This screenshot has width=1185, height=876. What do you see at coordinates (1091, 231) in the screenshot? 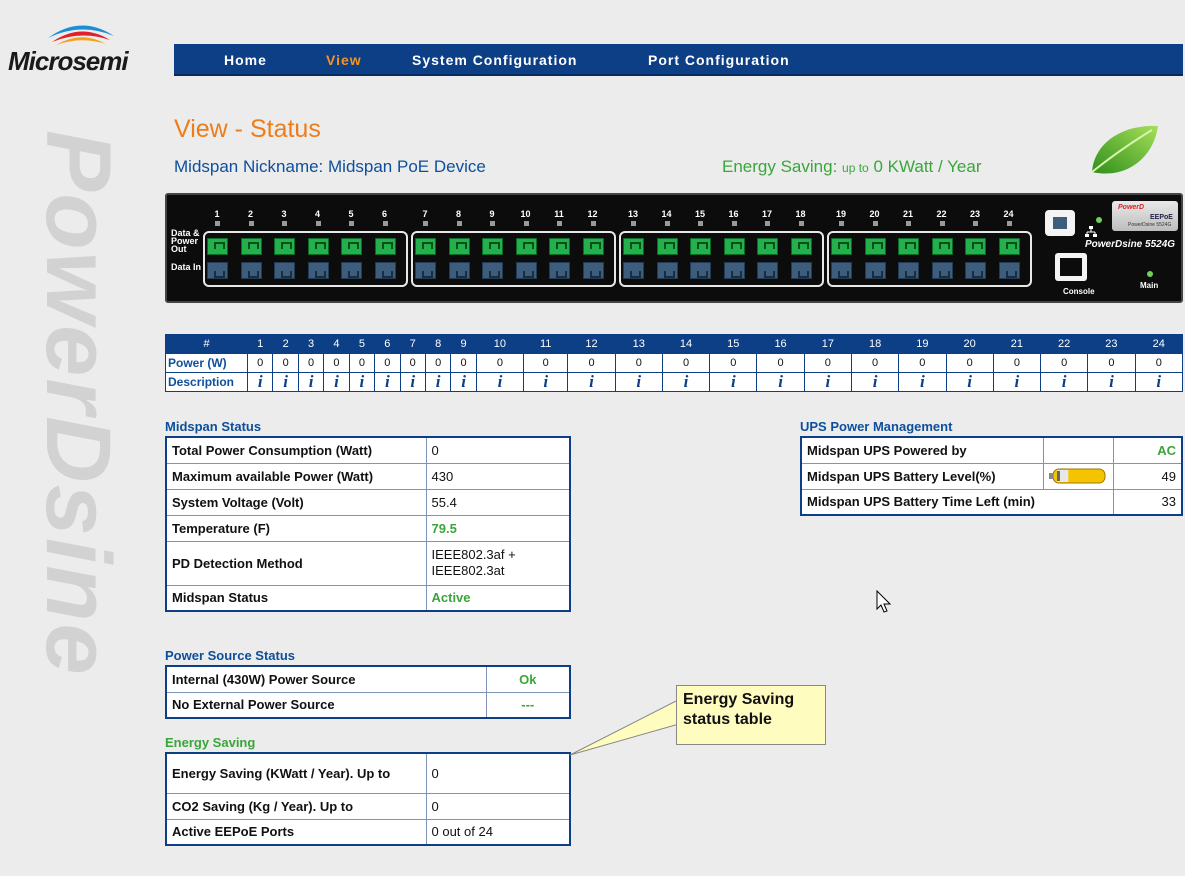
I see `network-icon` at bounding box center [1091, 231].